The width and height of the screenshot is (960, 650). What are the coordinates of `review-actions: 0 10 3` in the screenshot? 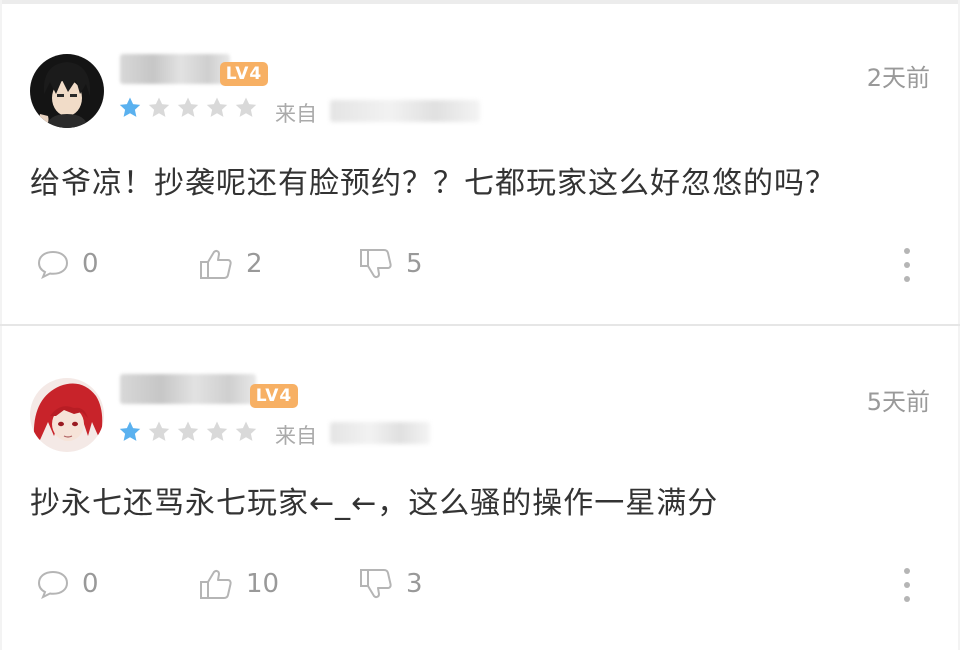 It's located at (229, 584).